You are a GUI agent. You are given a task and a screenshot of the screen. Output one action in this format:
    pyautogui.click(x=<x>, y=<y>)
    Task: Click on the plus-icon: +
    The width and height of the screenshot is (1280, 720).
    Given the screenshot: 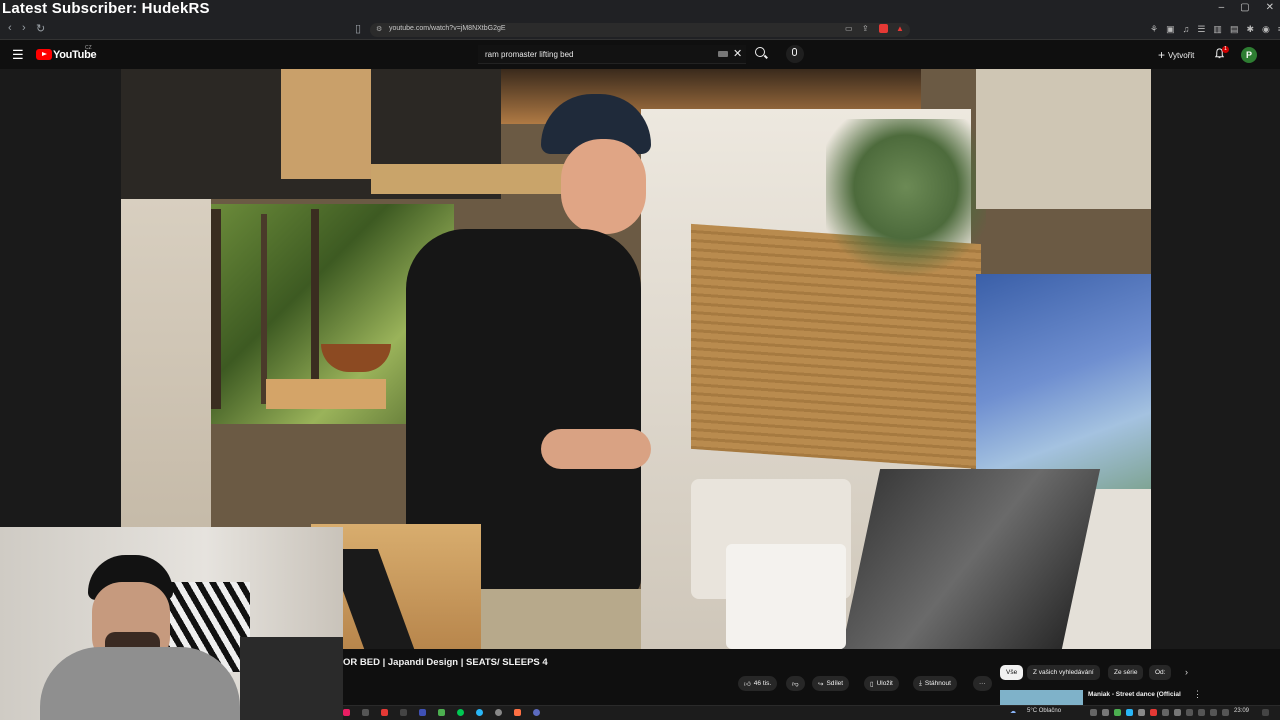 What is the action you would take?
    pyautogui.click(x=1162, y=55)
    